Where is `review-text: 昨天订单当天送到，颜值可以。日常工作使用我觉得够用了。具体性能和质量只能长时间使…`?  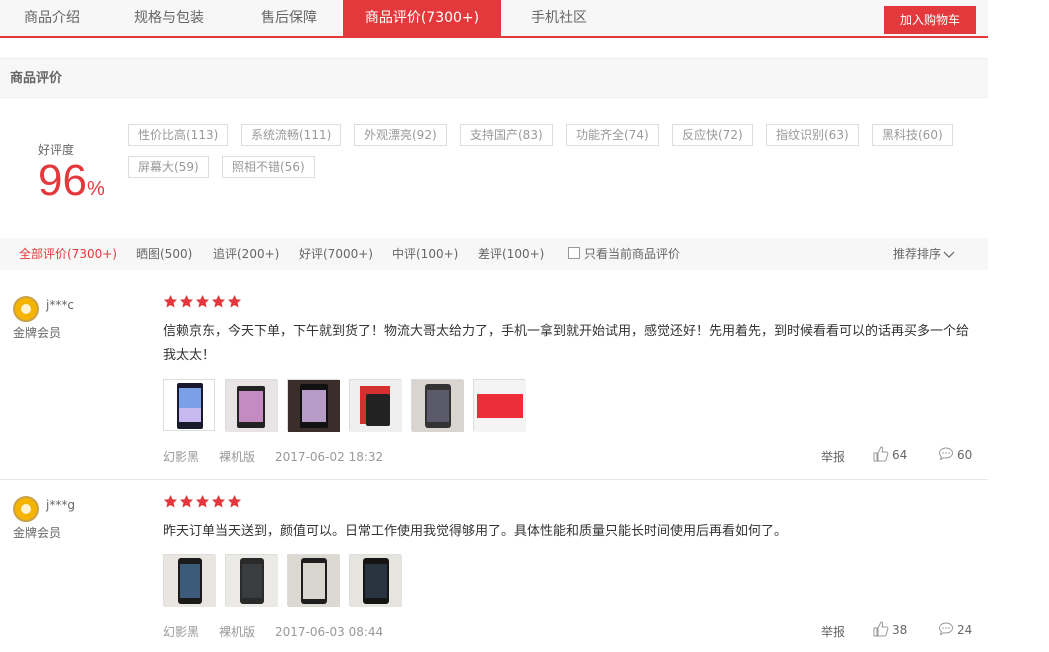 review-text: 昨天订单当天送到，颜值可以。日常工作使用我觉得够用了。具体性能和质量只能长时间使… is located at coordinates (475, 531).